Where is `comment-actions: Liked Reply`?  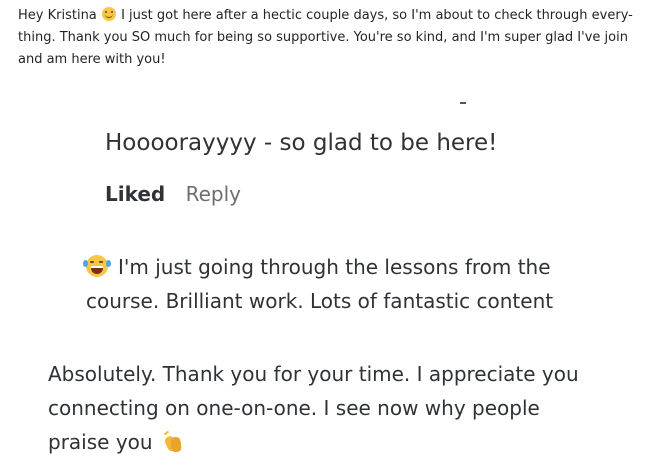 comment-actions: Liked Reply is located at coordinates (173, 194).